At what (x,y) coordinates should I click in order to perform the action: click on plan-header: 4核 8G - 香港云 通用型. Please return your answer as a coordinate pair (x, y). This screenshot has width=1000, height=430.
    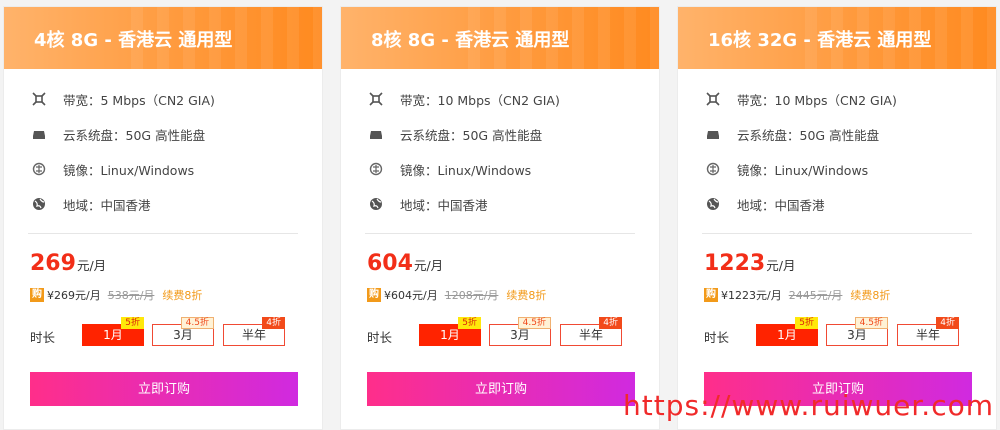
    Looking at the image, I should click on (163, 38).